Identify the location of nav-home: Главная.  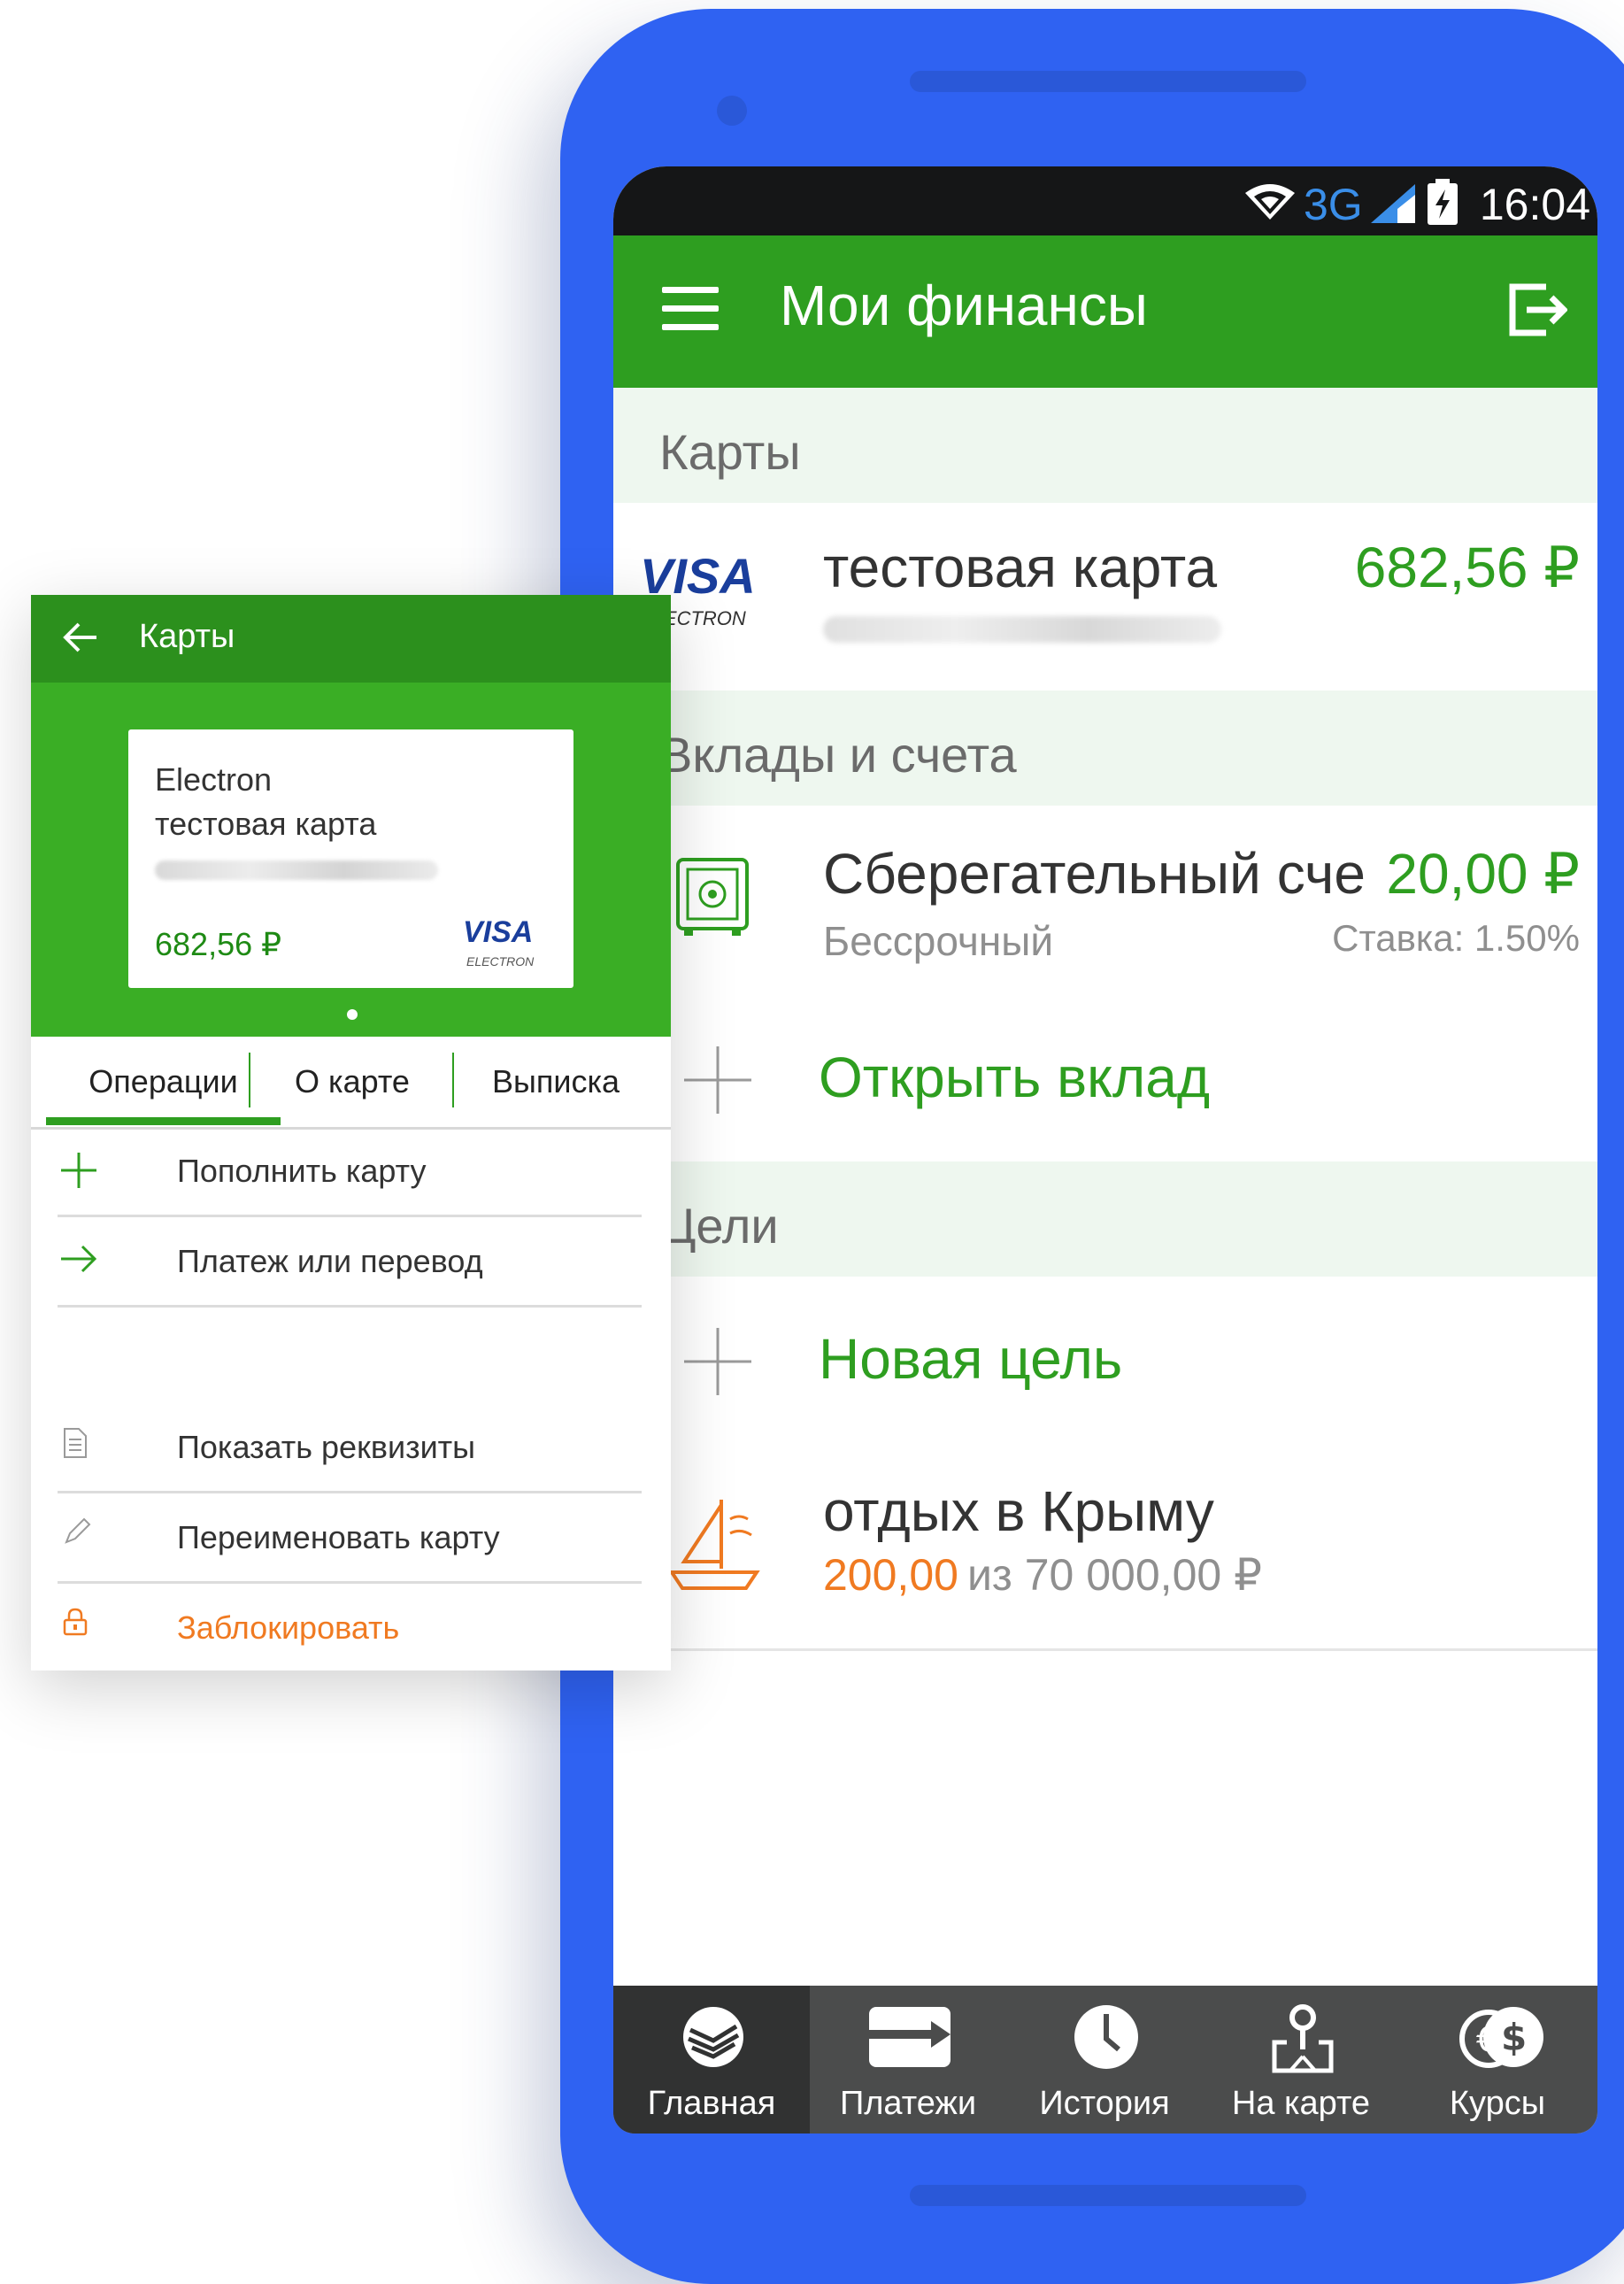
(711, 2060).